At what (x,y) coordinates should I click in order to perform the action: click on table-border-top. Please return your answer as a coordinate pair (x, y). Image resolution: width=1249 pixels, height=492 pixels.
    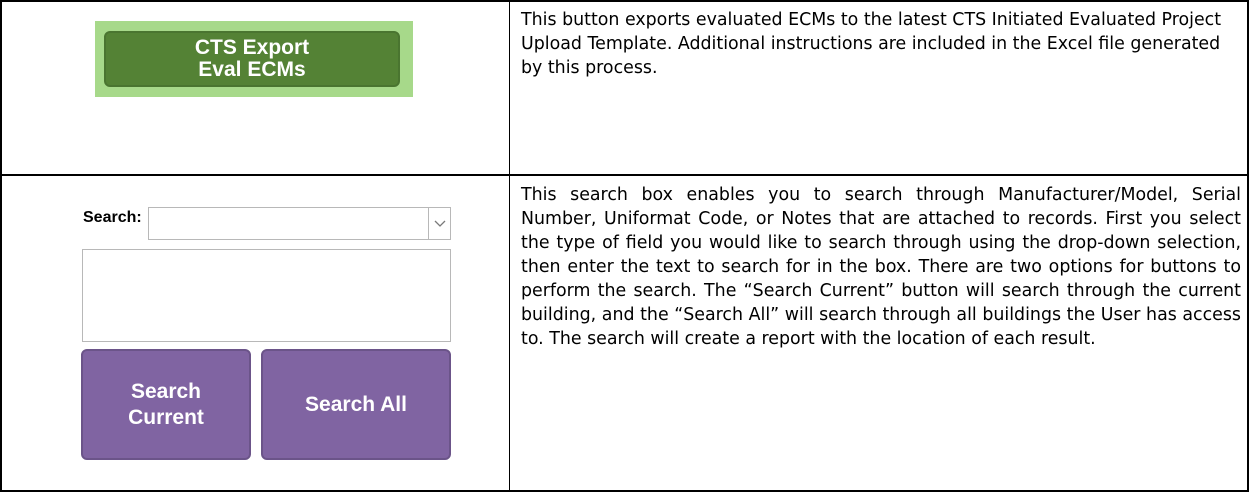
    Looking at the image, I should click on (624, 1).